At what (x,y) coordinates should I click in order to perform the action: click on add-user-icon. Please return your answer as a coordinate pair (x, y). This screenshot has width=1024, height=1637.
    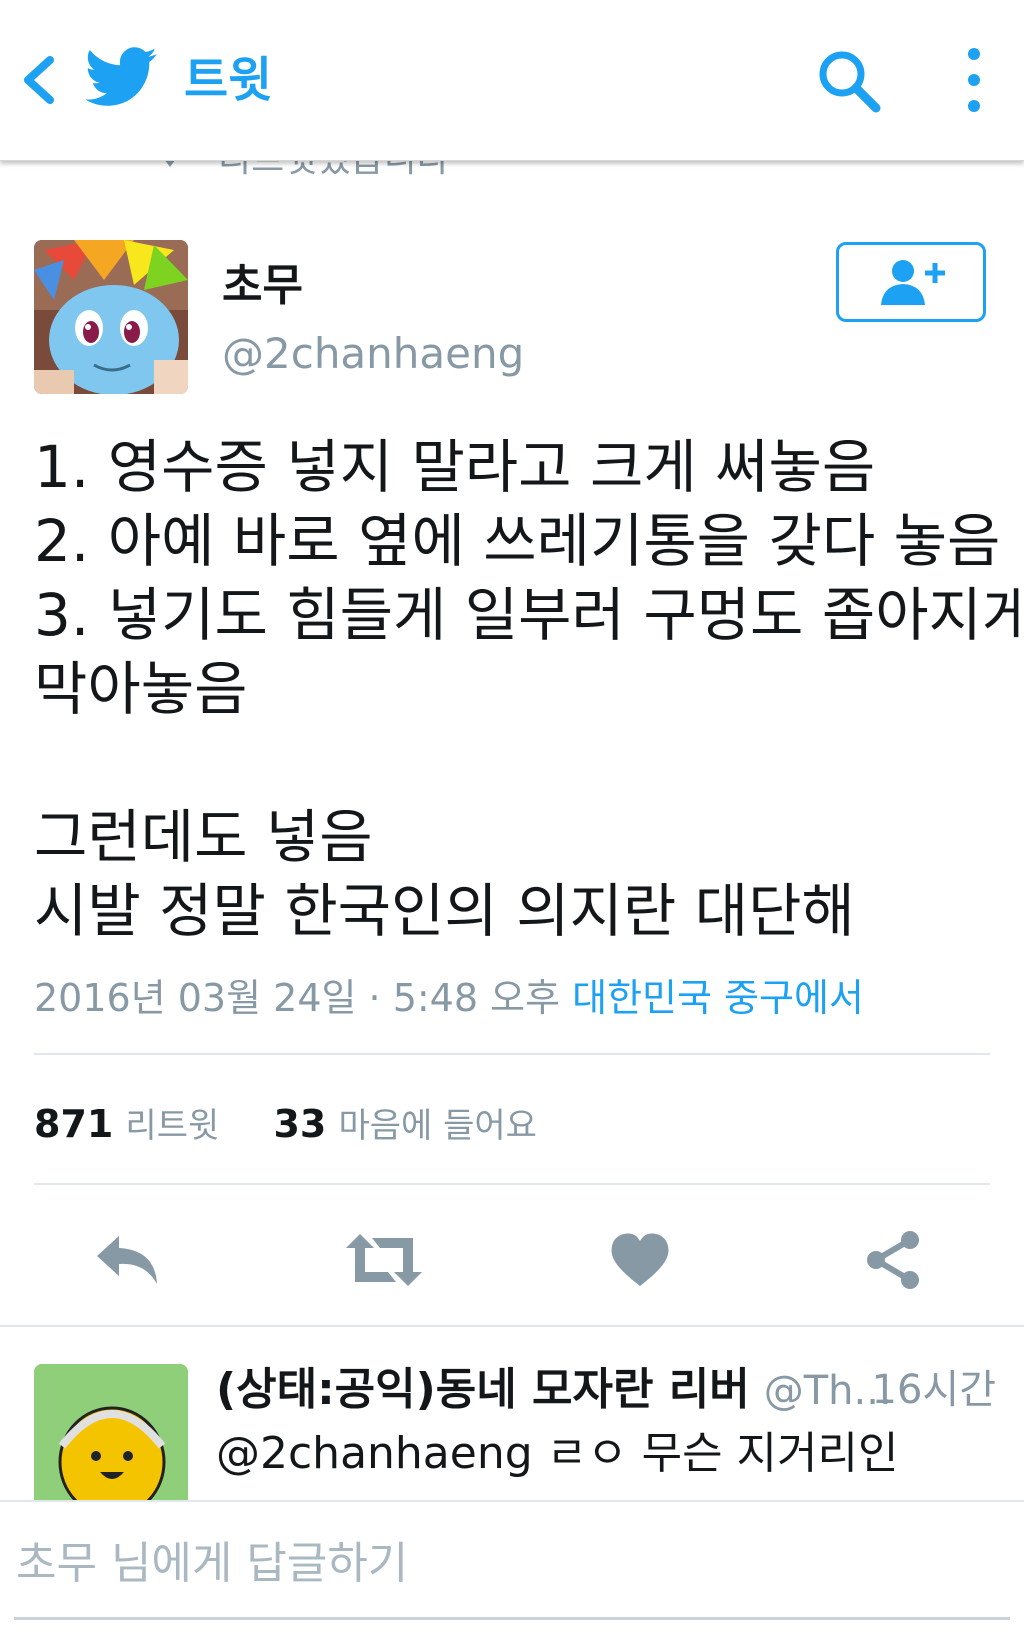
    Looking at the image, I should click on (913, 282).